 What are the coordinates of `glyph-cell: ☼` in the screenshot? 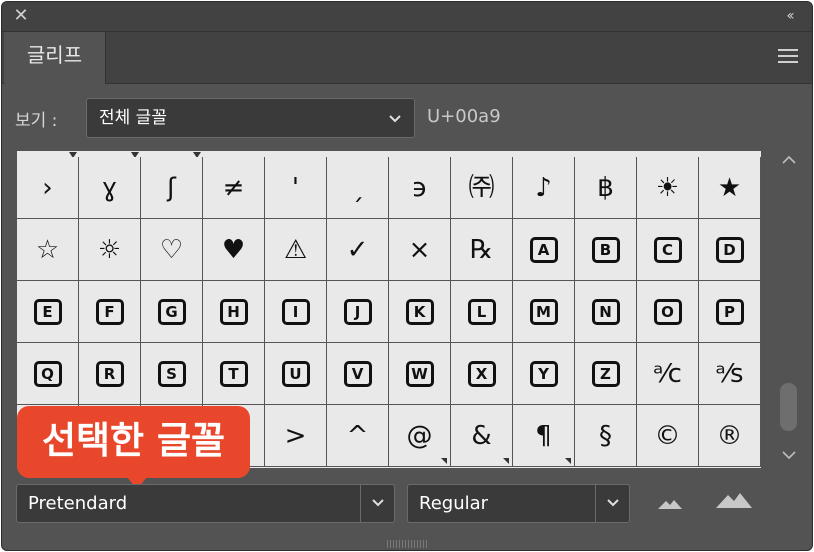 It's located at (110, 250).